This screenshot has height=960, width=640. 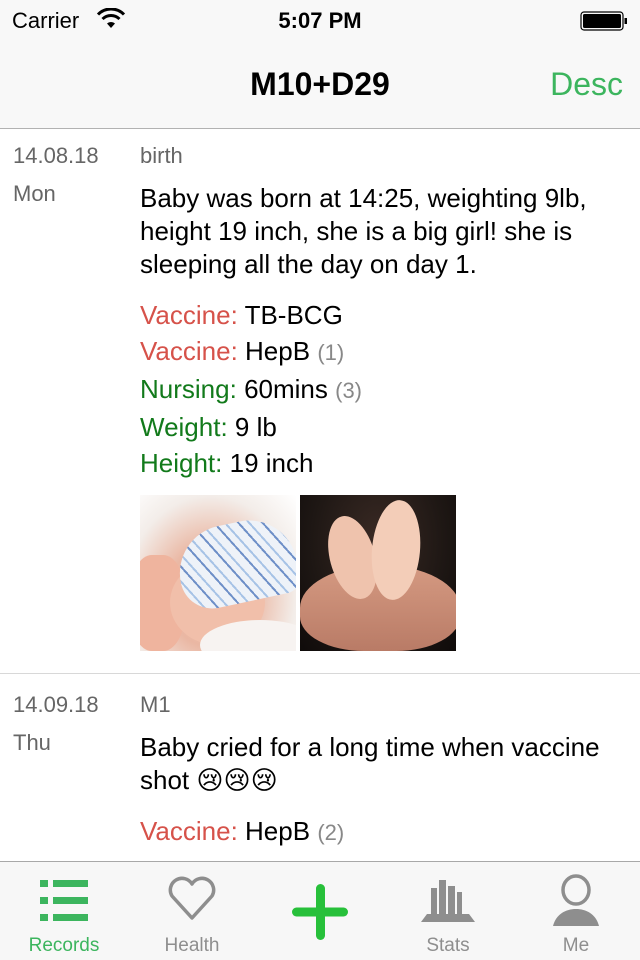 I want to click on tab-label: Me, so click(x=576, y=945).